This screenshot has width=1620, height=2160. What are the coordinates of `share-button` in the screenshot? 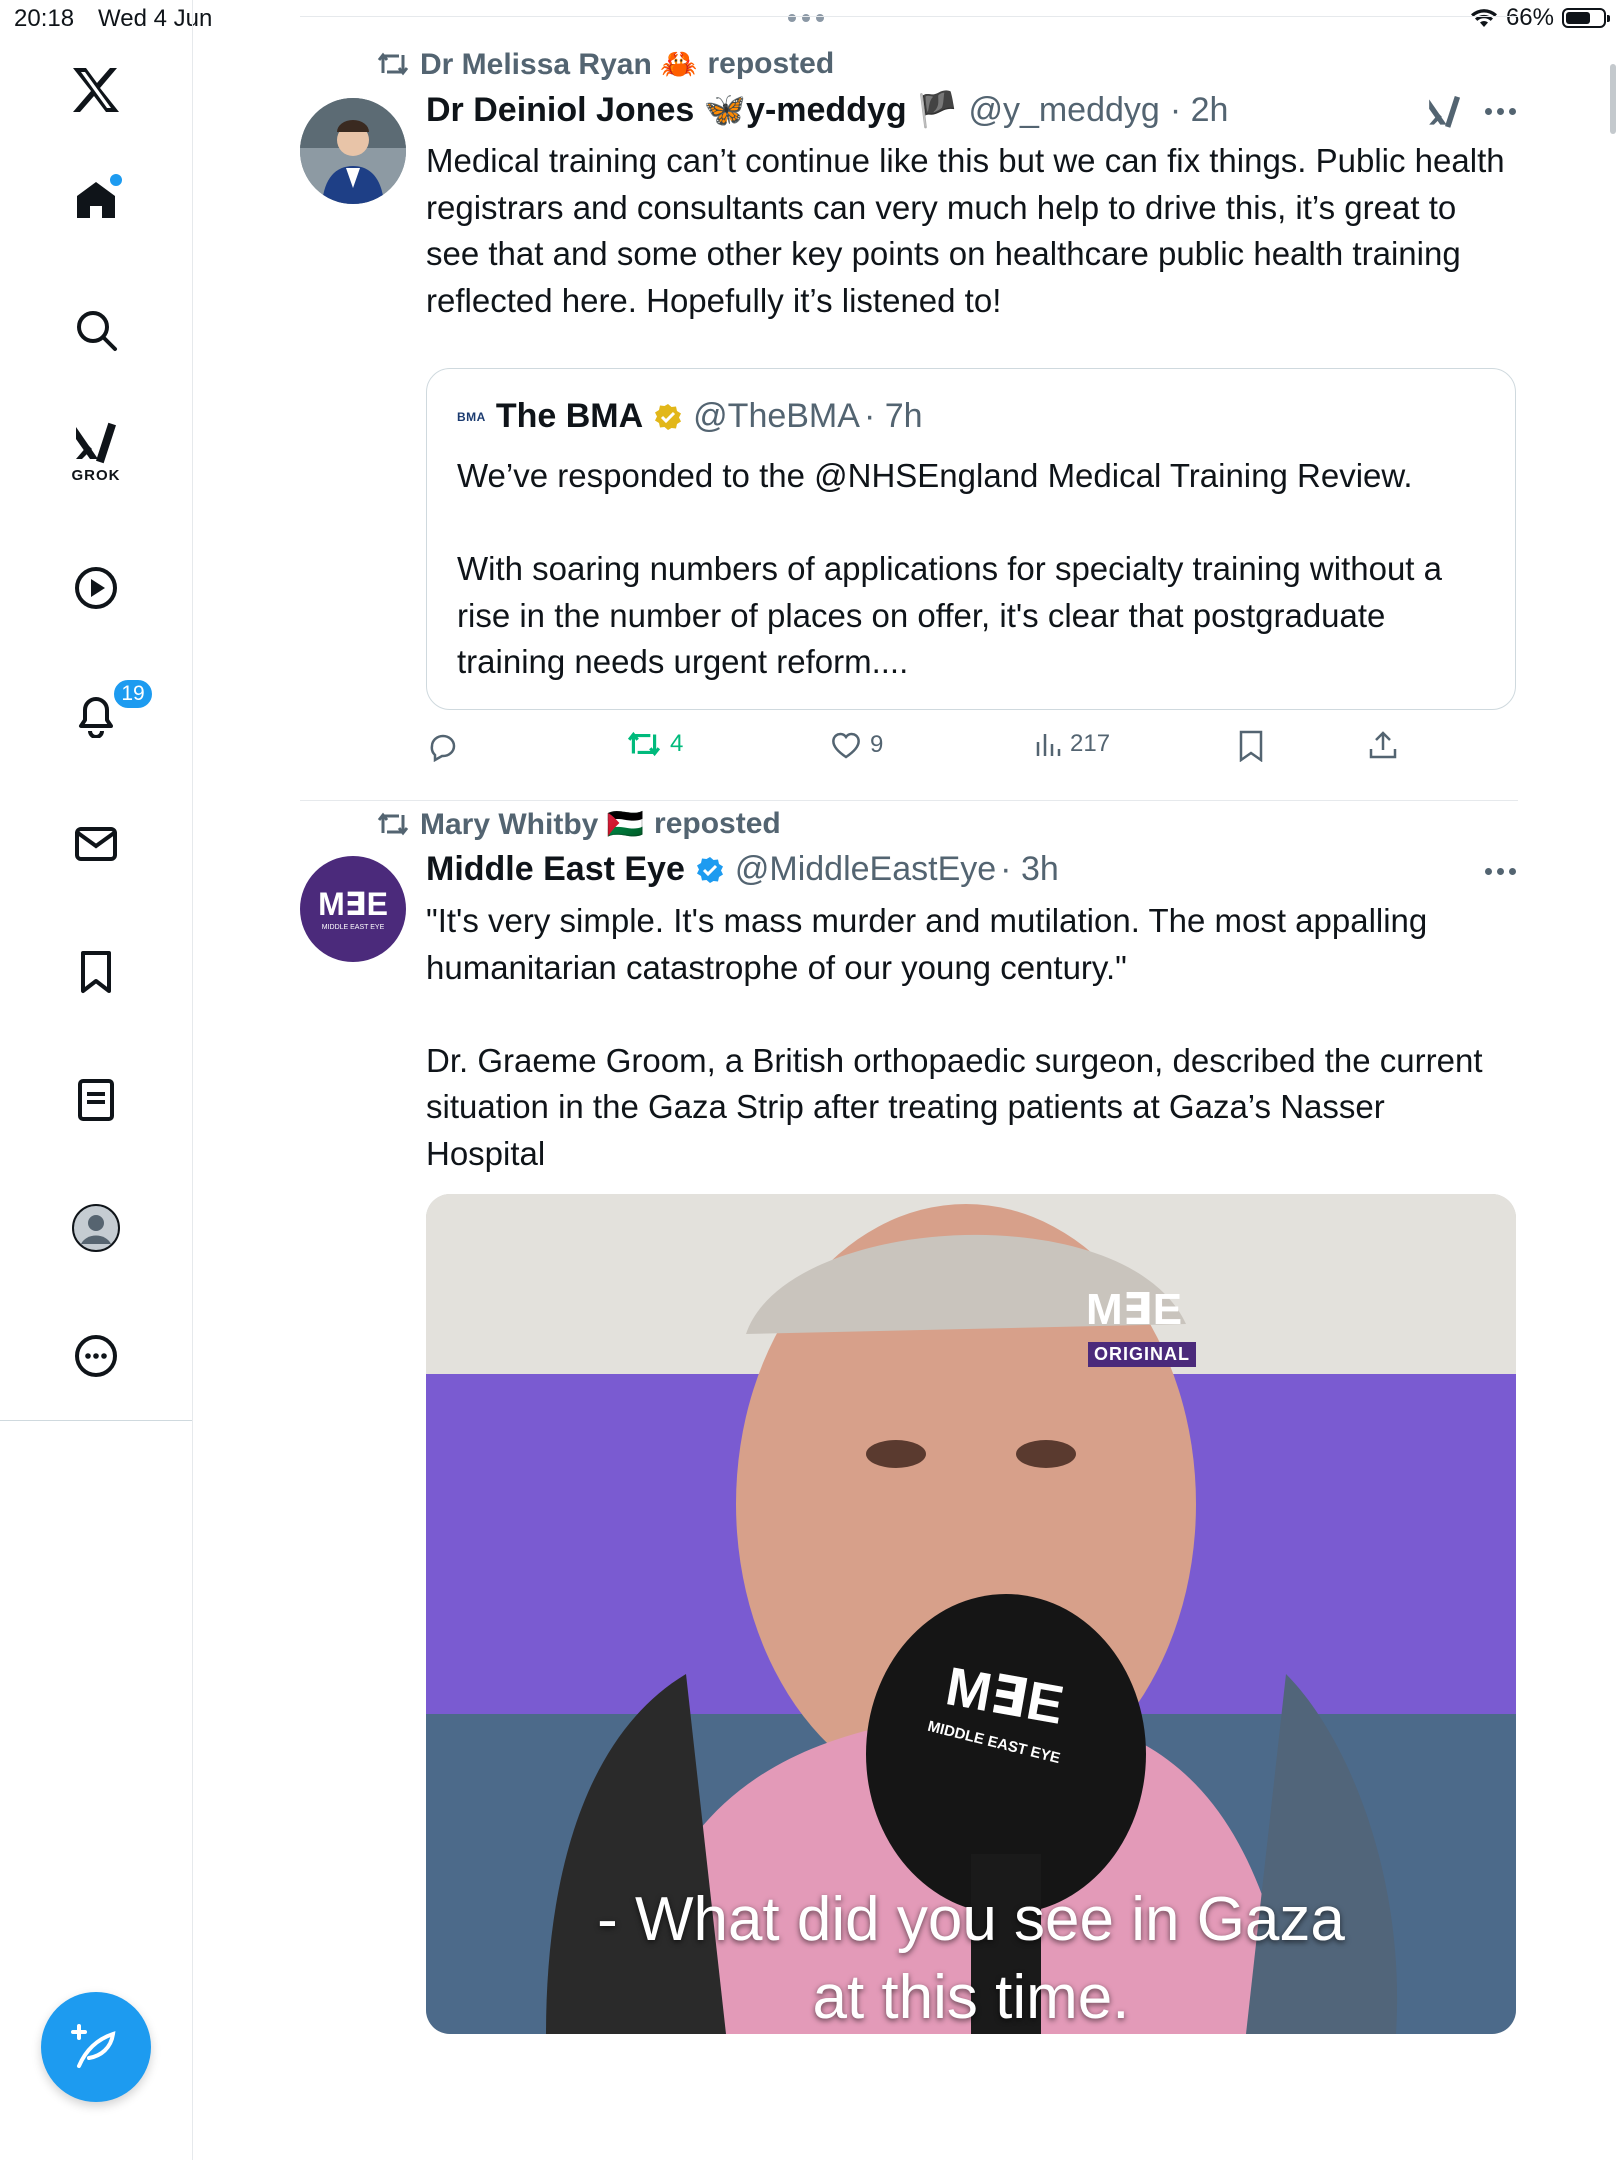 It's located at (1383, 745).